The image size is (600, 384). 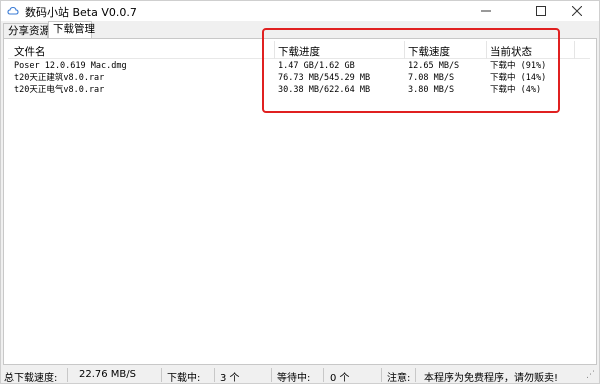 What do you see at coordinates (577, 11) in the screenshot?
I see `close-button` at bounding box center [577, 11].